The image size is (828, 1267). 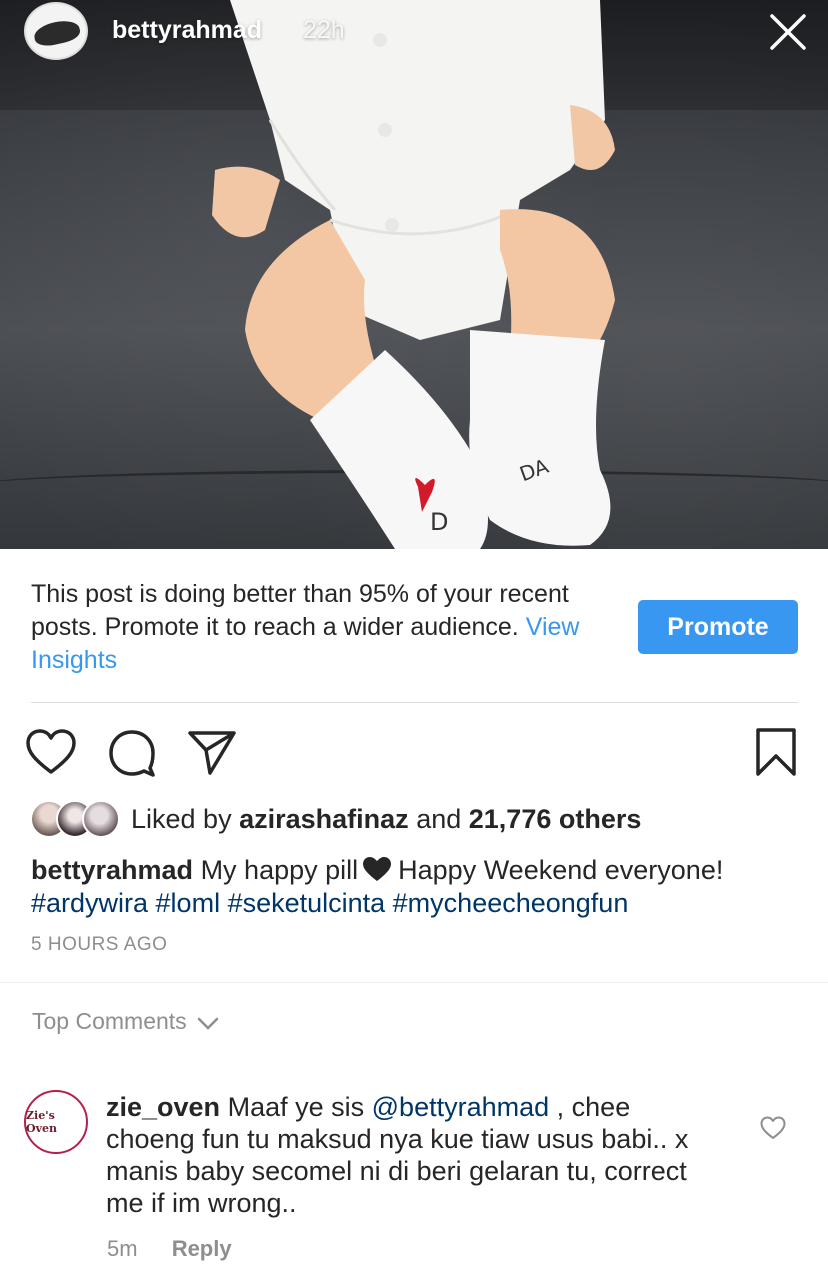 What do you see at coordinates (324, 30) in the screenshot?
I see `story-time: 22h` at bounding box center [324, 30].